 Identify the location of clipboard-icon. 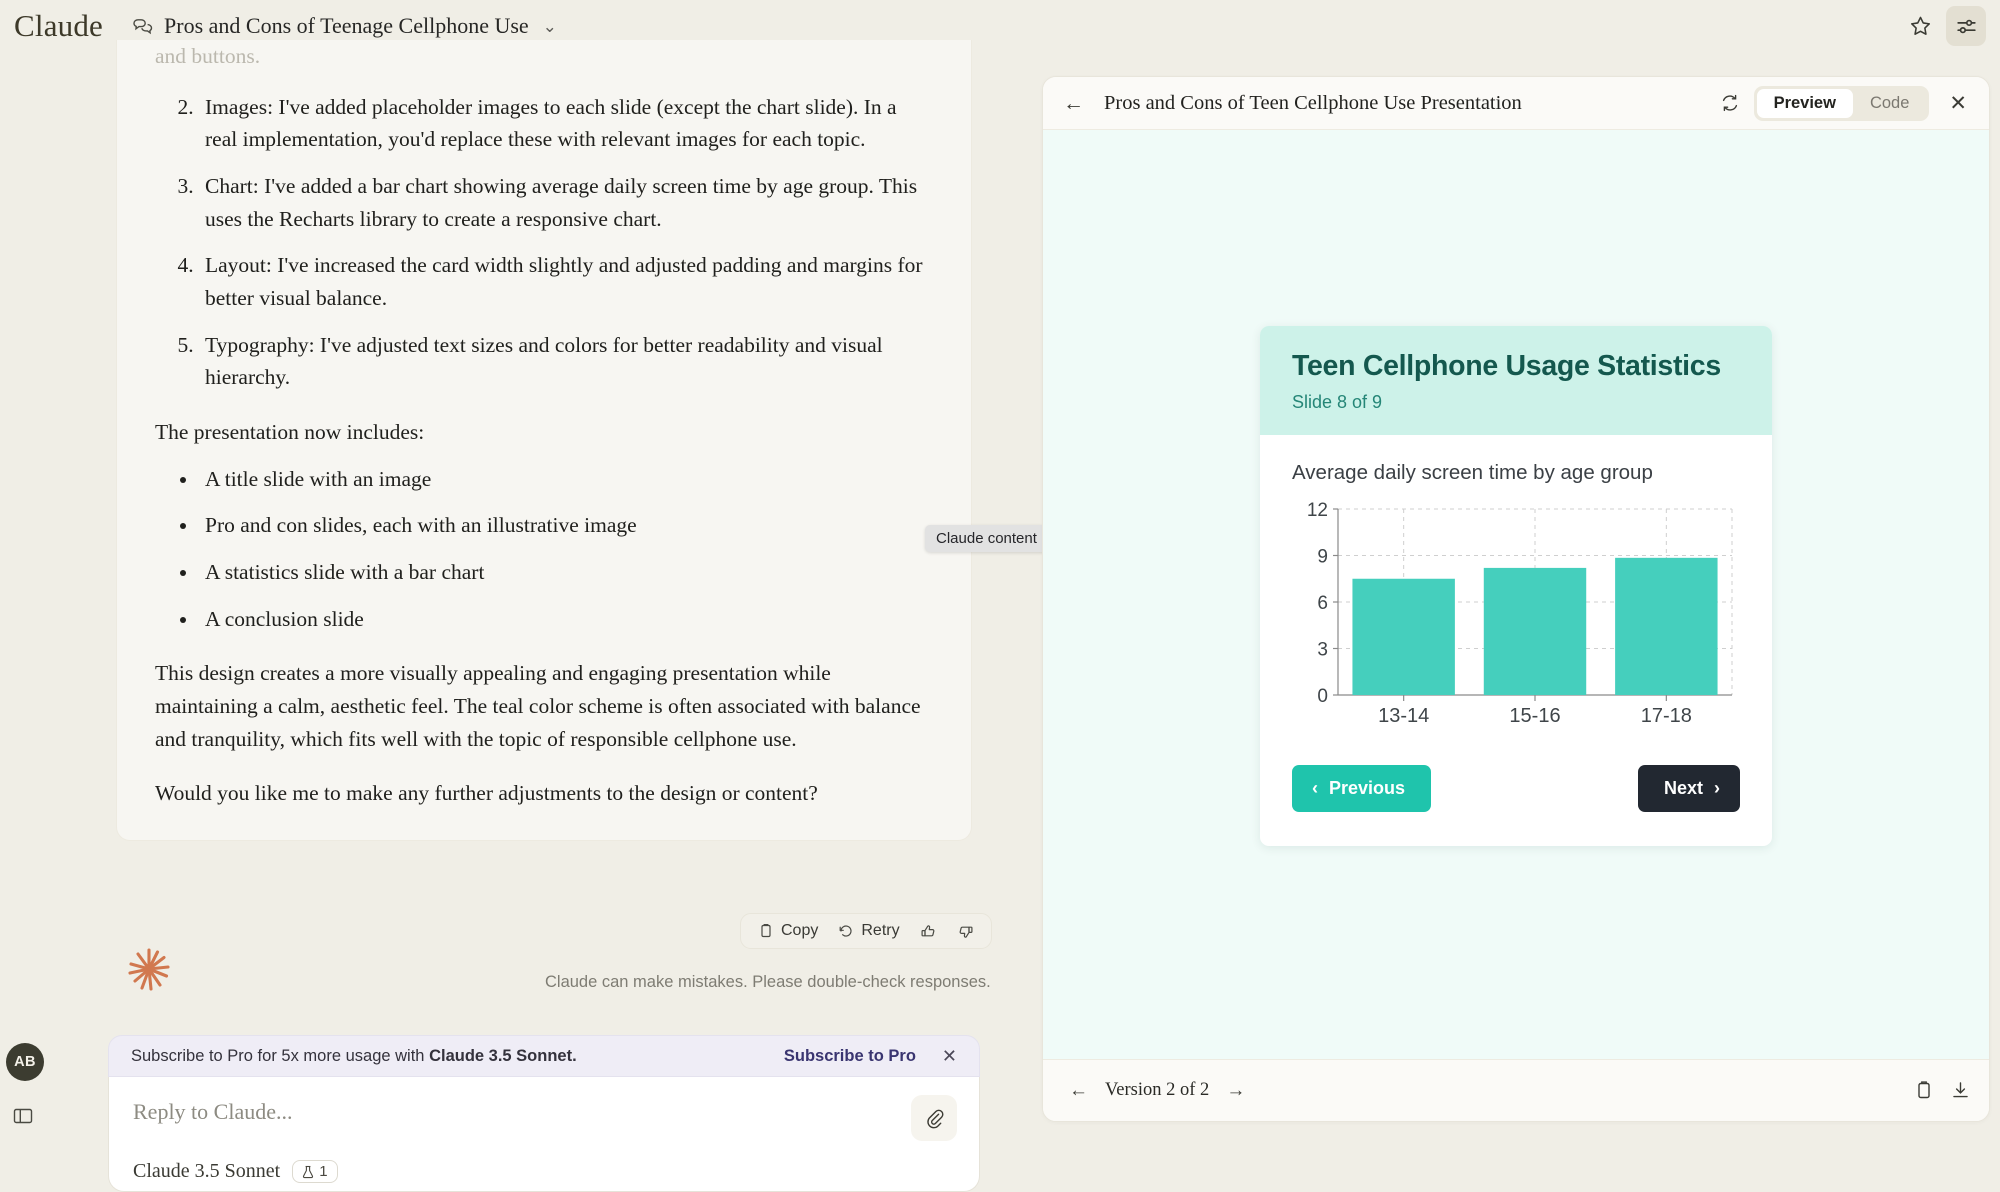
(766, 931).